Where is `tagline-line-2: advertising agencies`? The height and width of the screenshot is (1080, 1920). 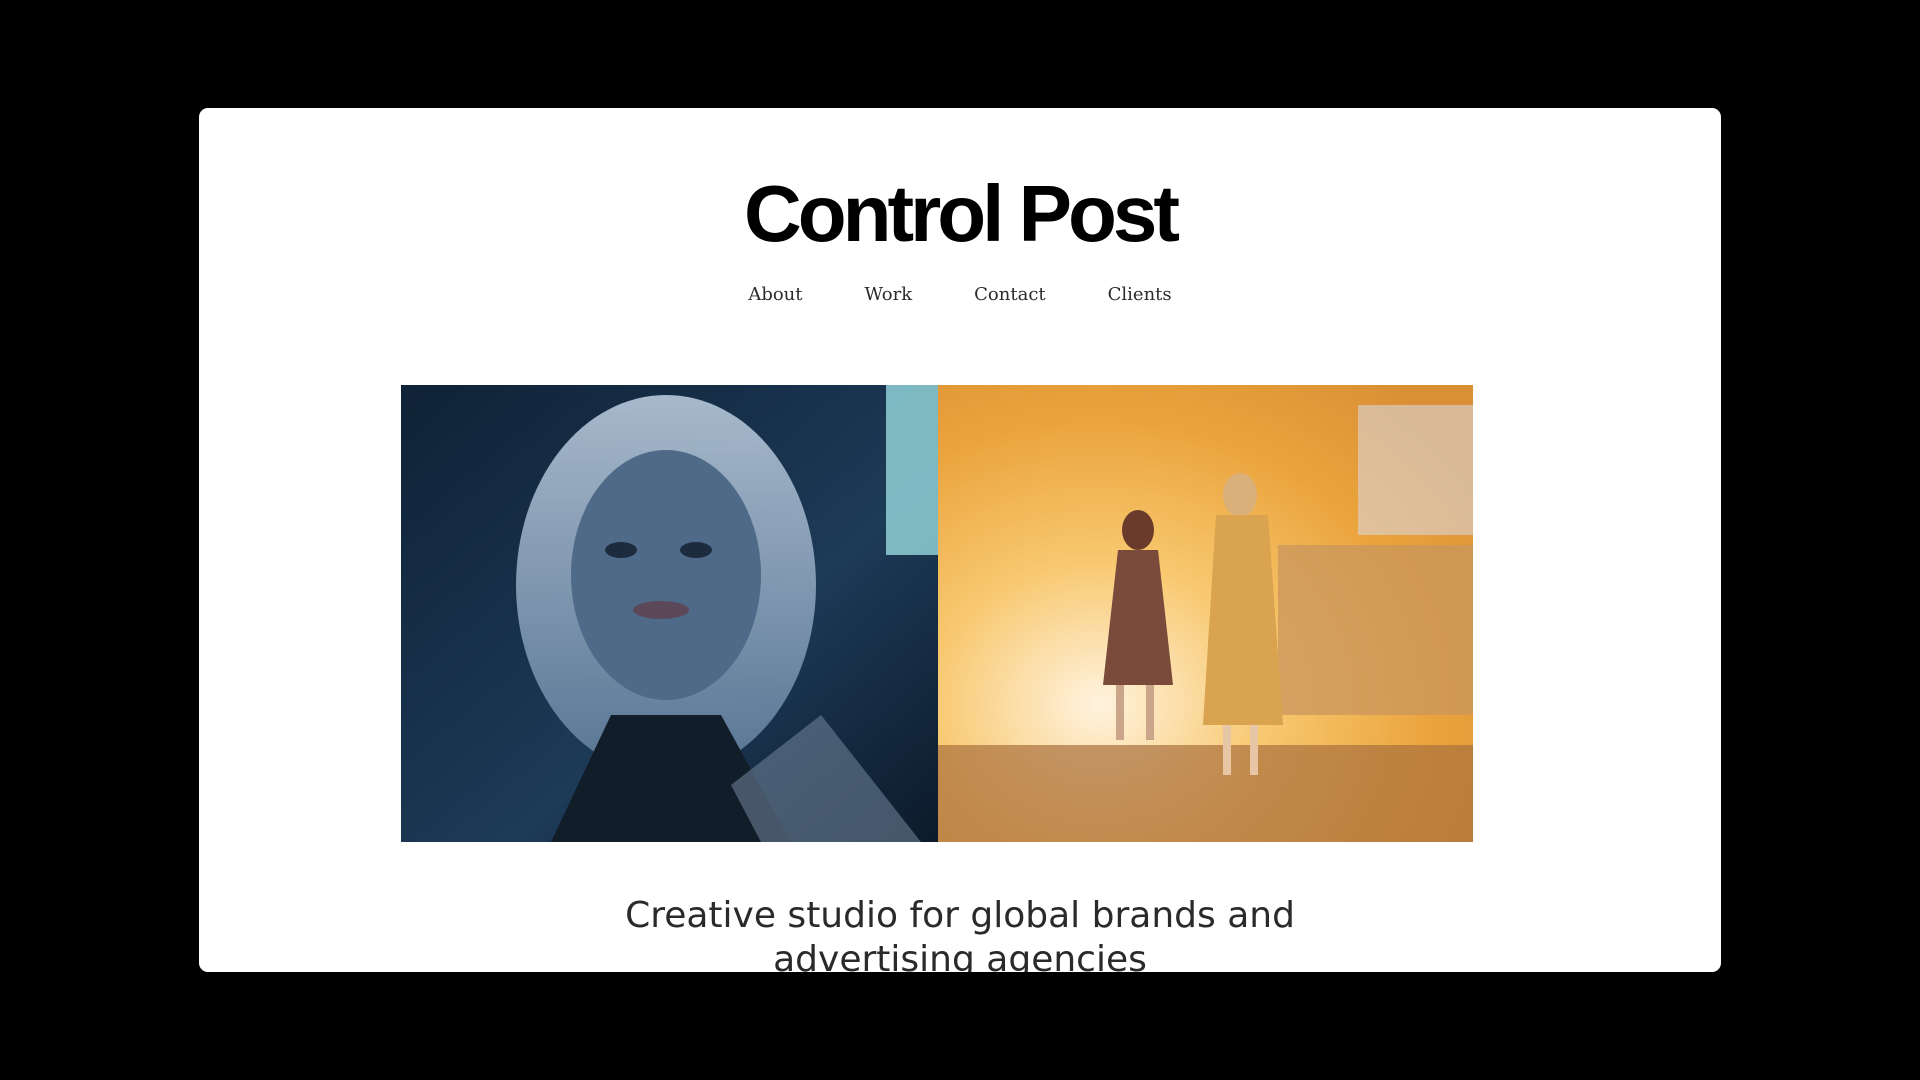
tagline-line-2: advertising agencies is located at coordinates (960, 955).